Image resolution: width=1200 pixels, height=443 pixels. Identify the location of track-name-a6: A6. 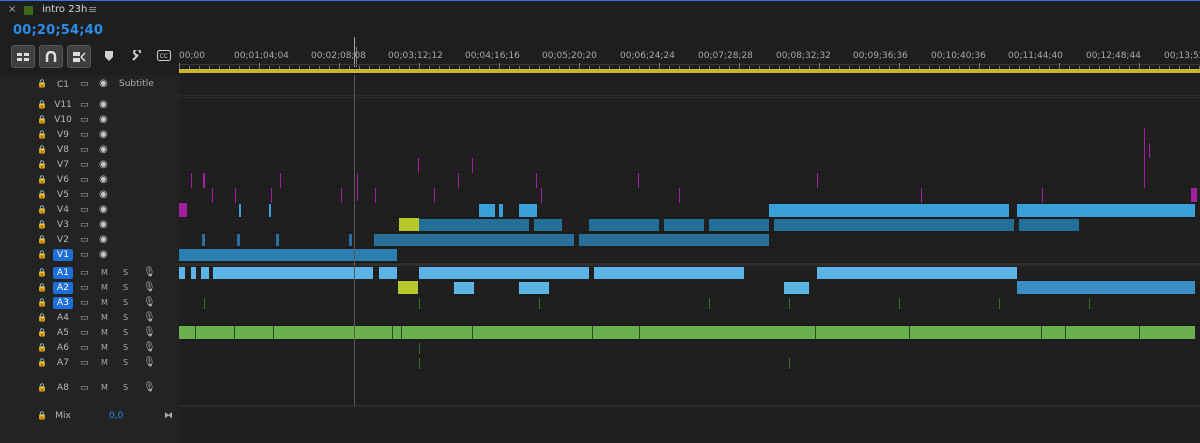
(63, 348).